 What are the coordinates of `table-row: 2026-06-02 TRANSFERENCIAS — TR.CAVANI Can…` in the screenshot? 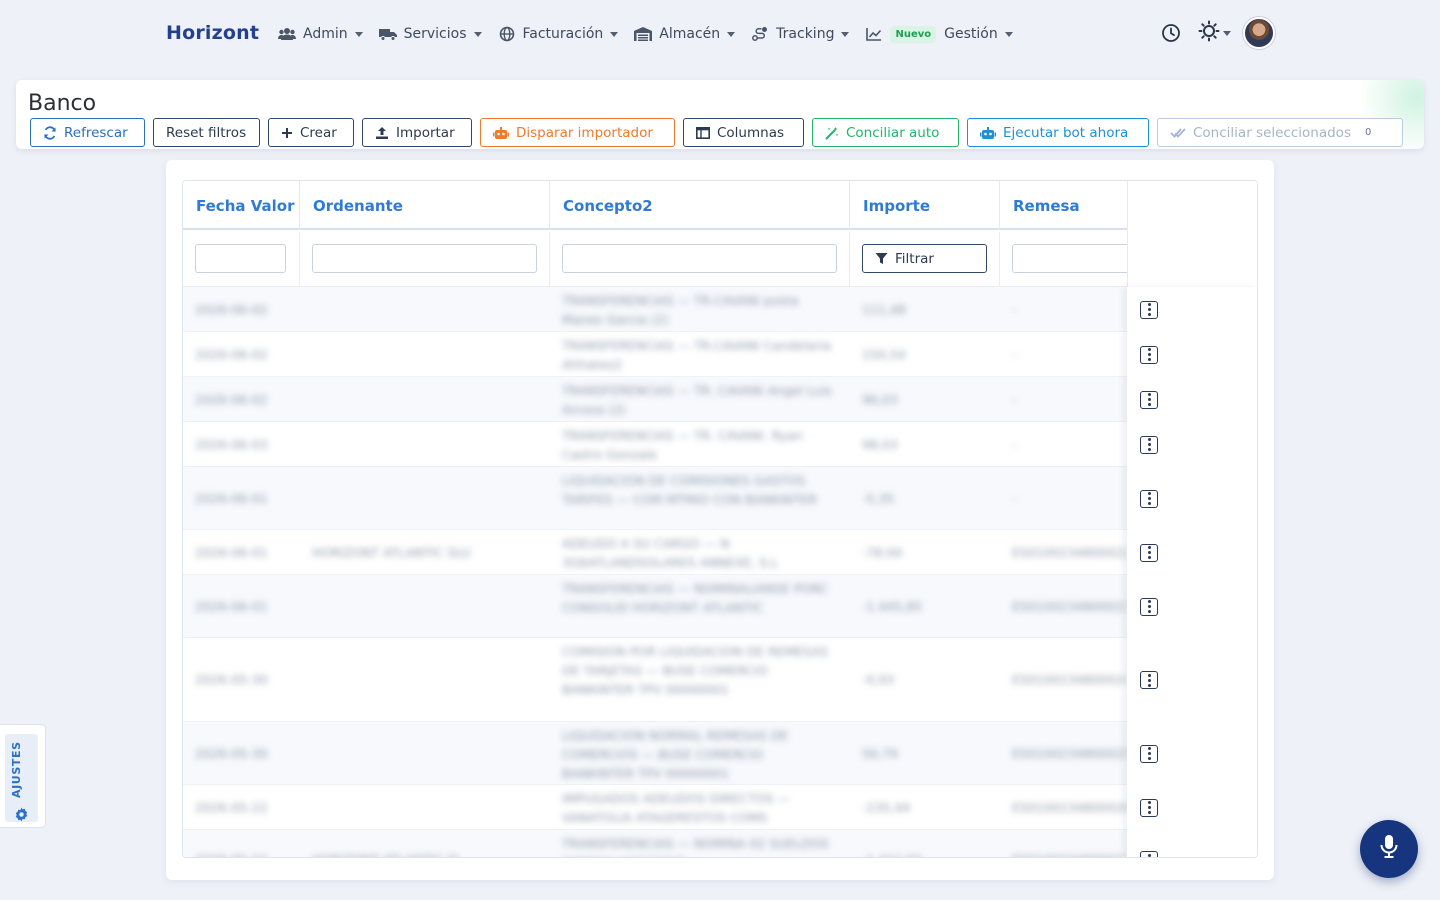 It's located at (720, 354).